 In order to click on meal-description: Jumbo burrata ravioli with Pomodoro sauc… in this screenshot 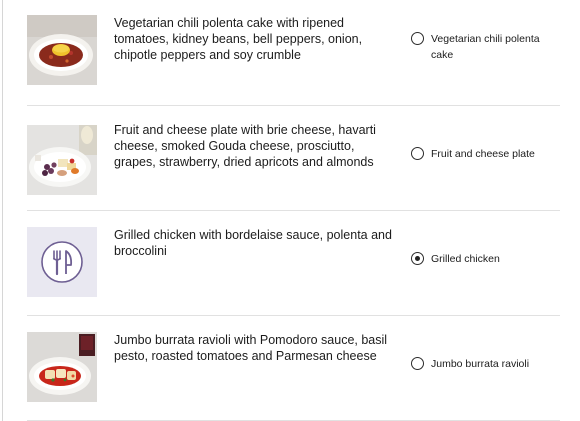, I will do `click(251, 348)`.